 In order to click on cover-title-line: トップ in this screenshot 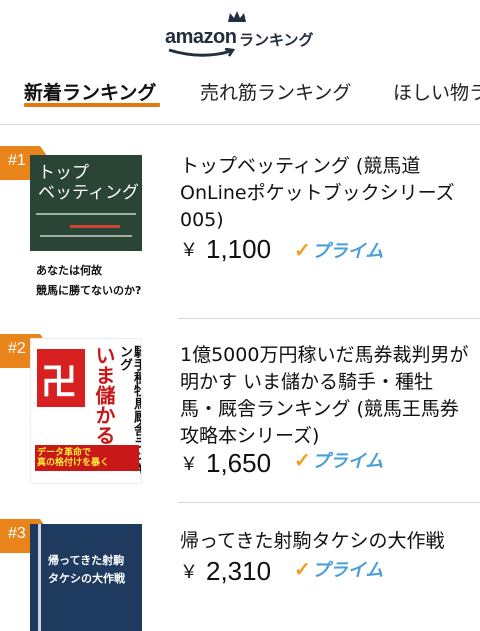, I will do `click(63, 173)`.